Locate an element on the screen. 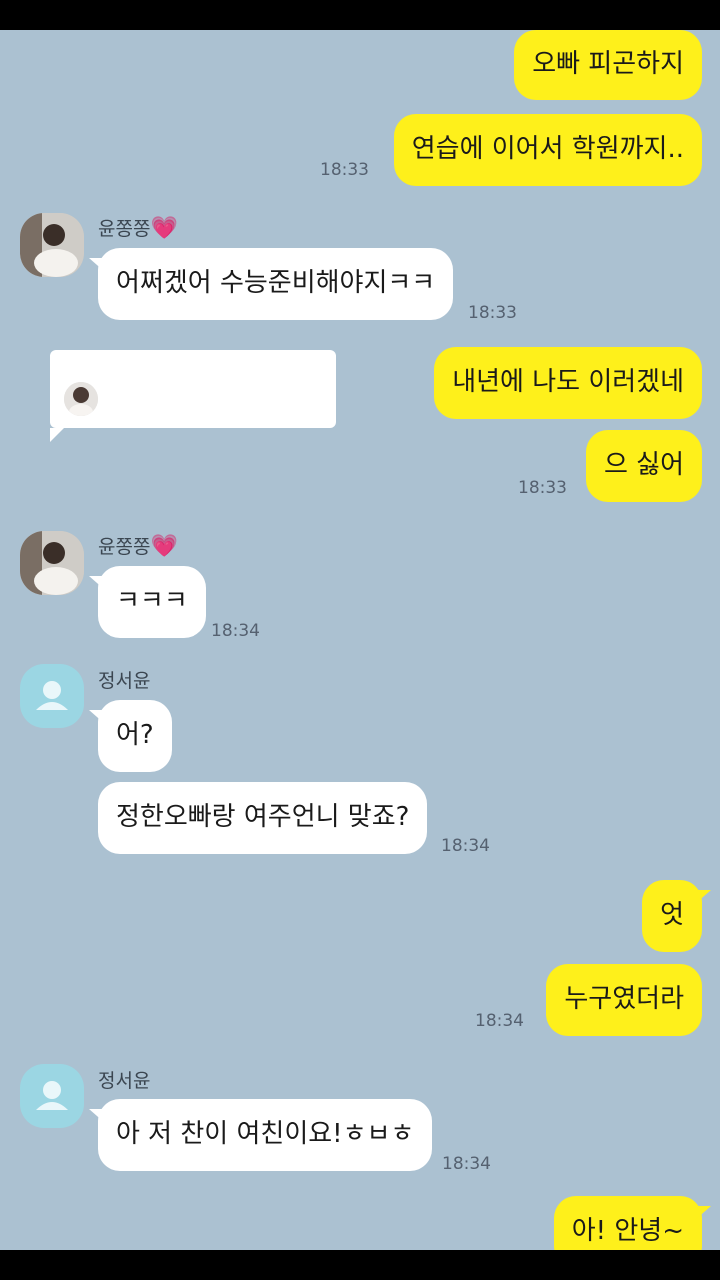 The width and height of the screenshot is (720, 1280). my-message-bubble: 연습에 이어서 학원까지.. is located at coordinates (547, 150).